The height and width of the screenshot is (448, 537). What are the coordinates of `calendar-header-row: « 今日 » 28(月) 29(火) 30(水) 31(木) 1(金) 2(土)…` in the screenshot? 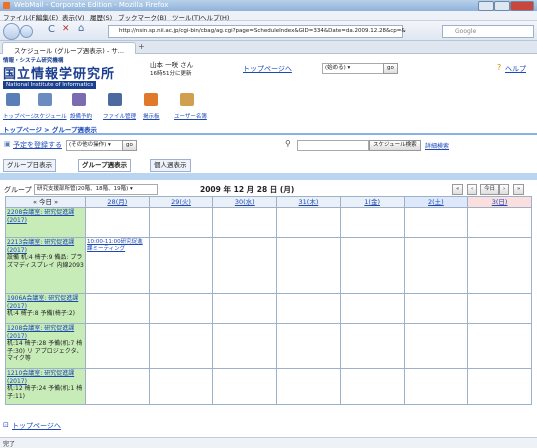 It's located at (268, 202).